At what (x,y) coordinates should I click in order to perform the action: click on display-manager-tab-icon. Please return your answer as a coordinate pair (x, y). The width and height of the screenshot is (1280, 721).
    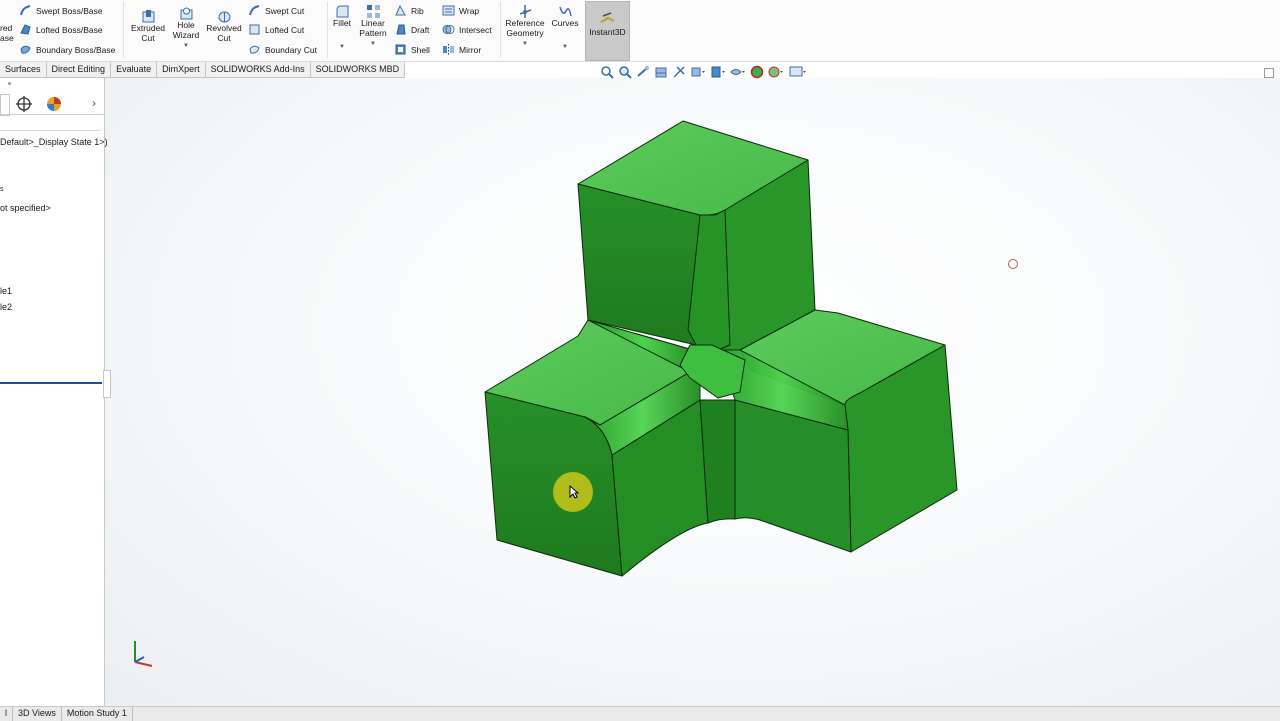
    Looking at the image, I should click on (54, 104).